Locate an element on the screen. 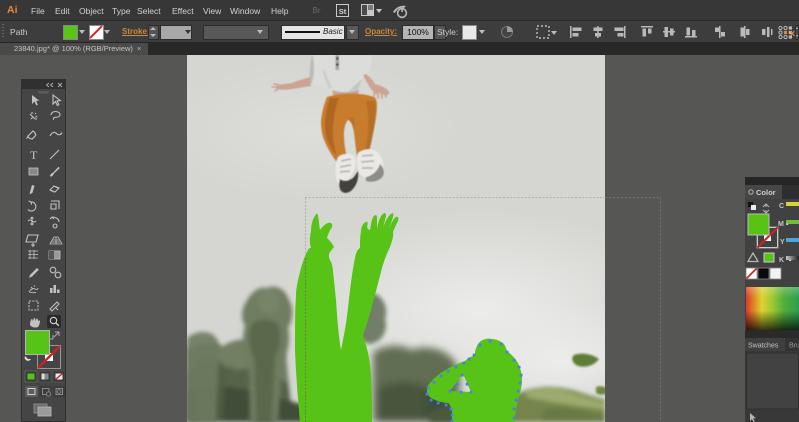 The width and height of the screenshot is (799, 422). svg-text: Bru is located at coordinates (794, 346).